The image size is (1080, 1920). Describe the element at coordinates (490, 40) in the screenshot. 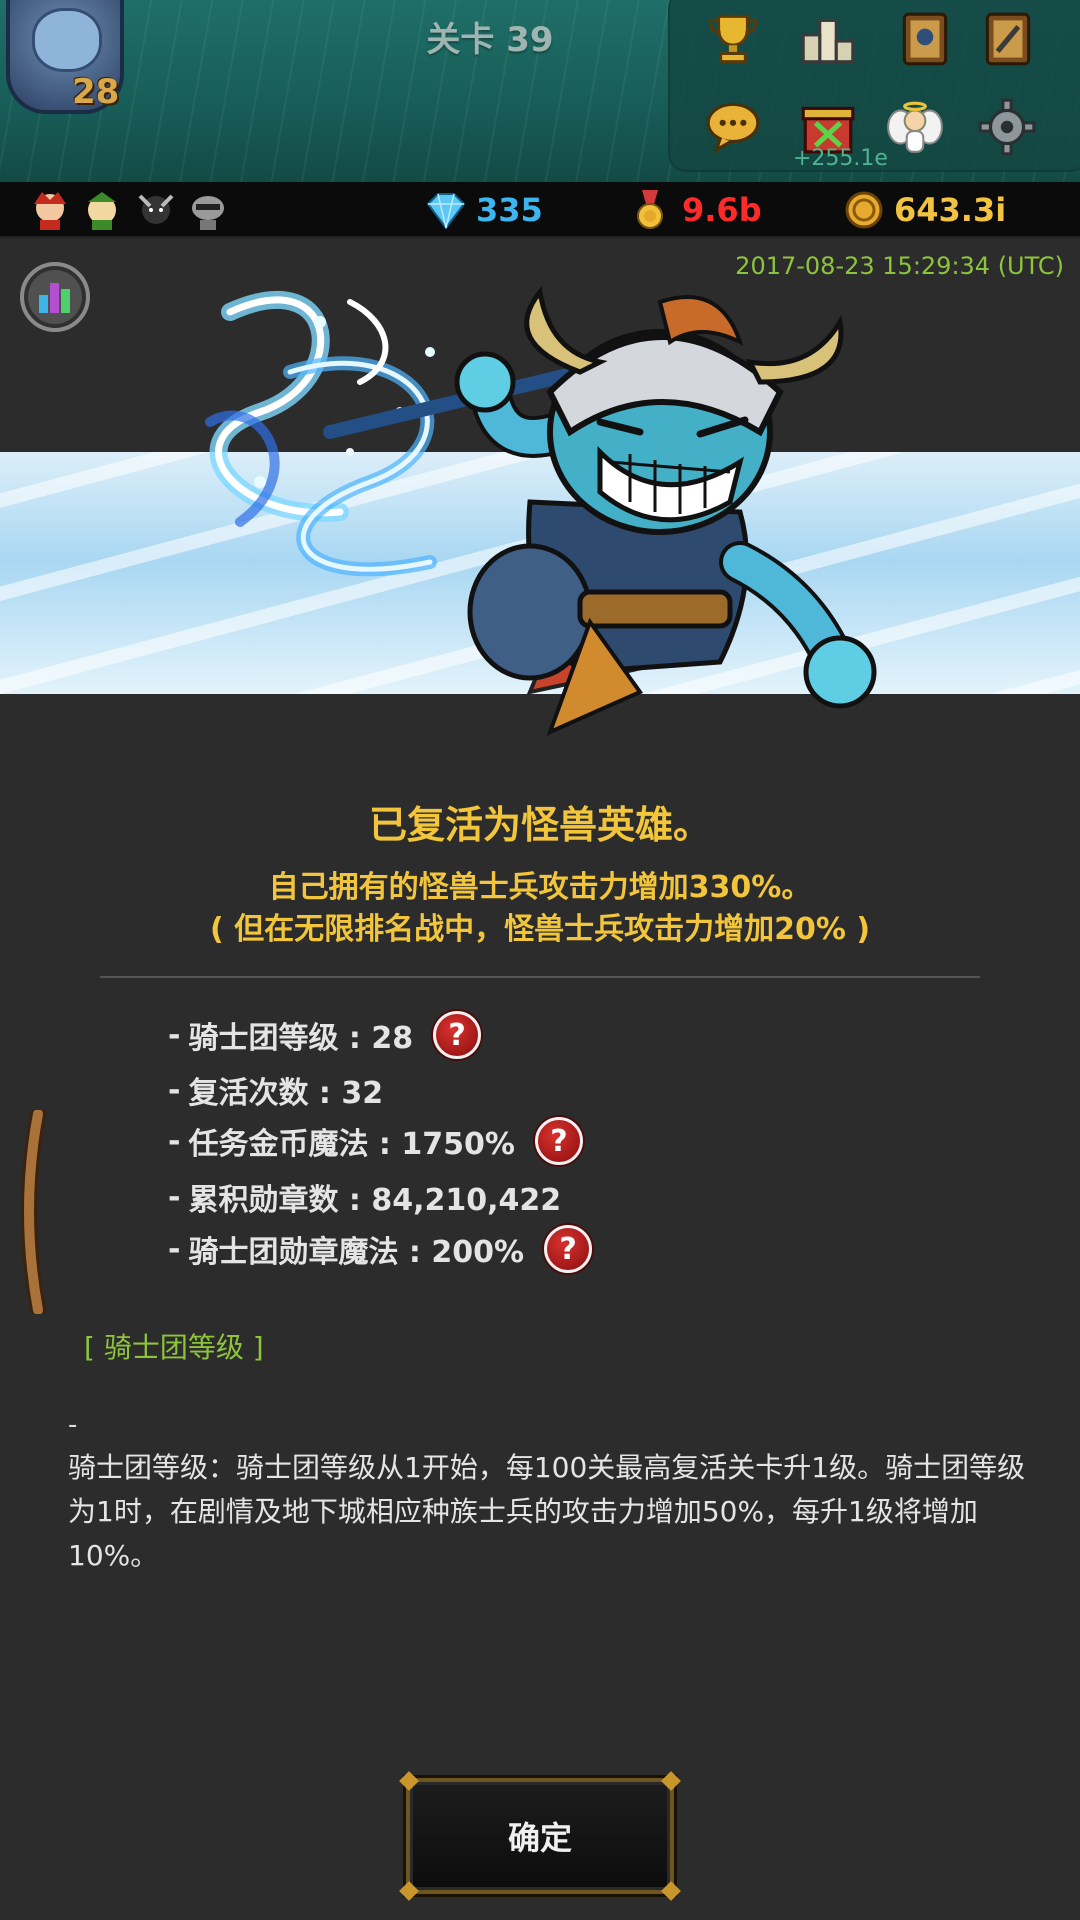

I see `stage-title: 关卡 39` at that location.